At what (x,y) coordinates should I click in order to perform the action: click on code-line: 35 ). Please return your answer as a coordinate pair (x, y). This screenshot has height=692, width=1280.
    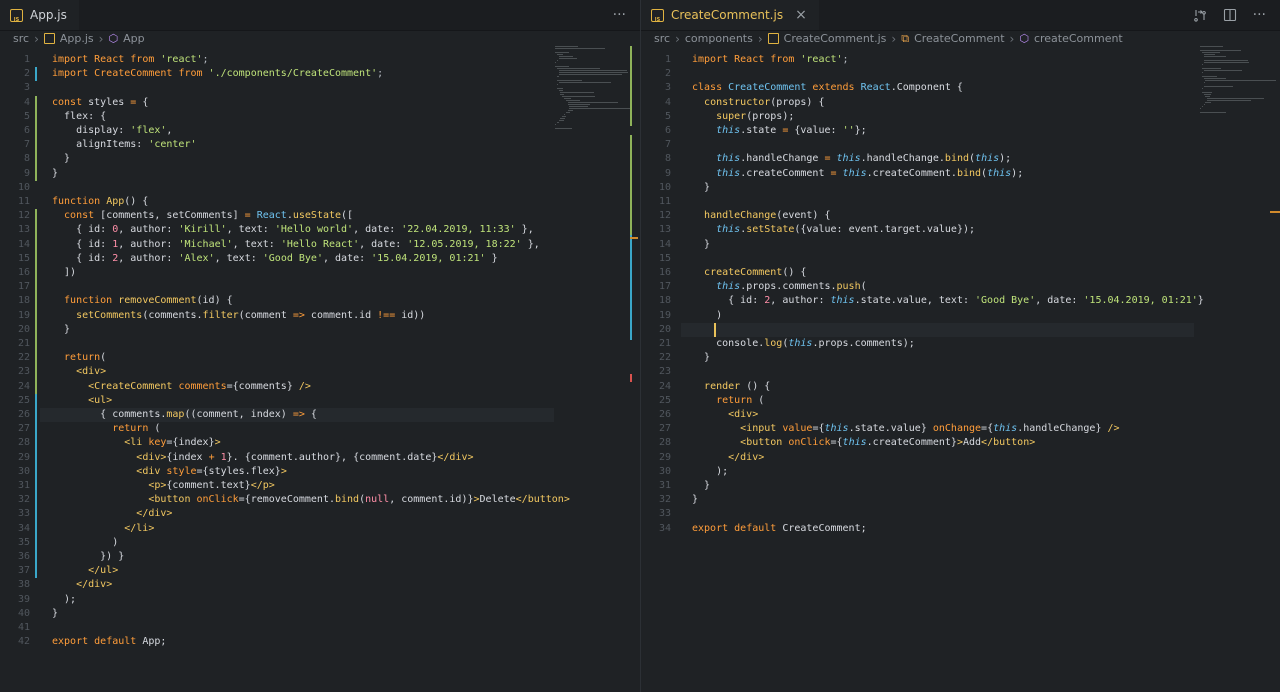
    Looking at the image, I should click on (320, 542).